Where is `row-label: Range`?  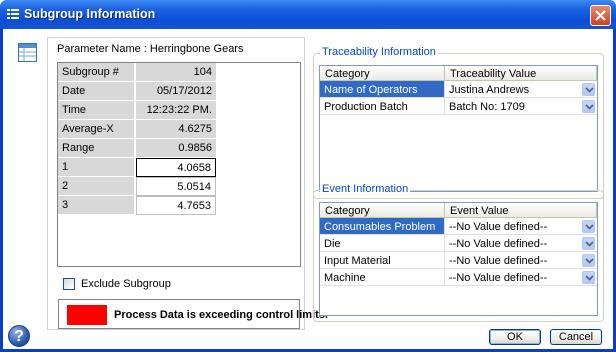 row-label: Range is located at coordinates (96, 148).